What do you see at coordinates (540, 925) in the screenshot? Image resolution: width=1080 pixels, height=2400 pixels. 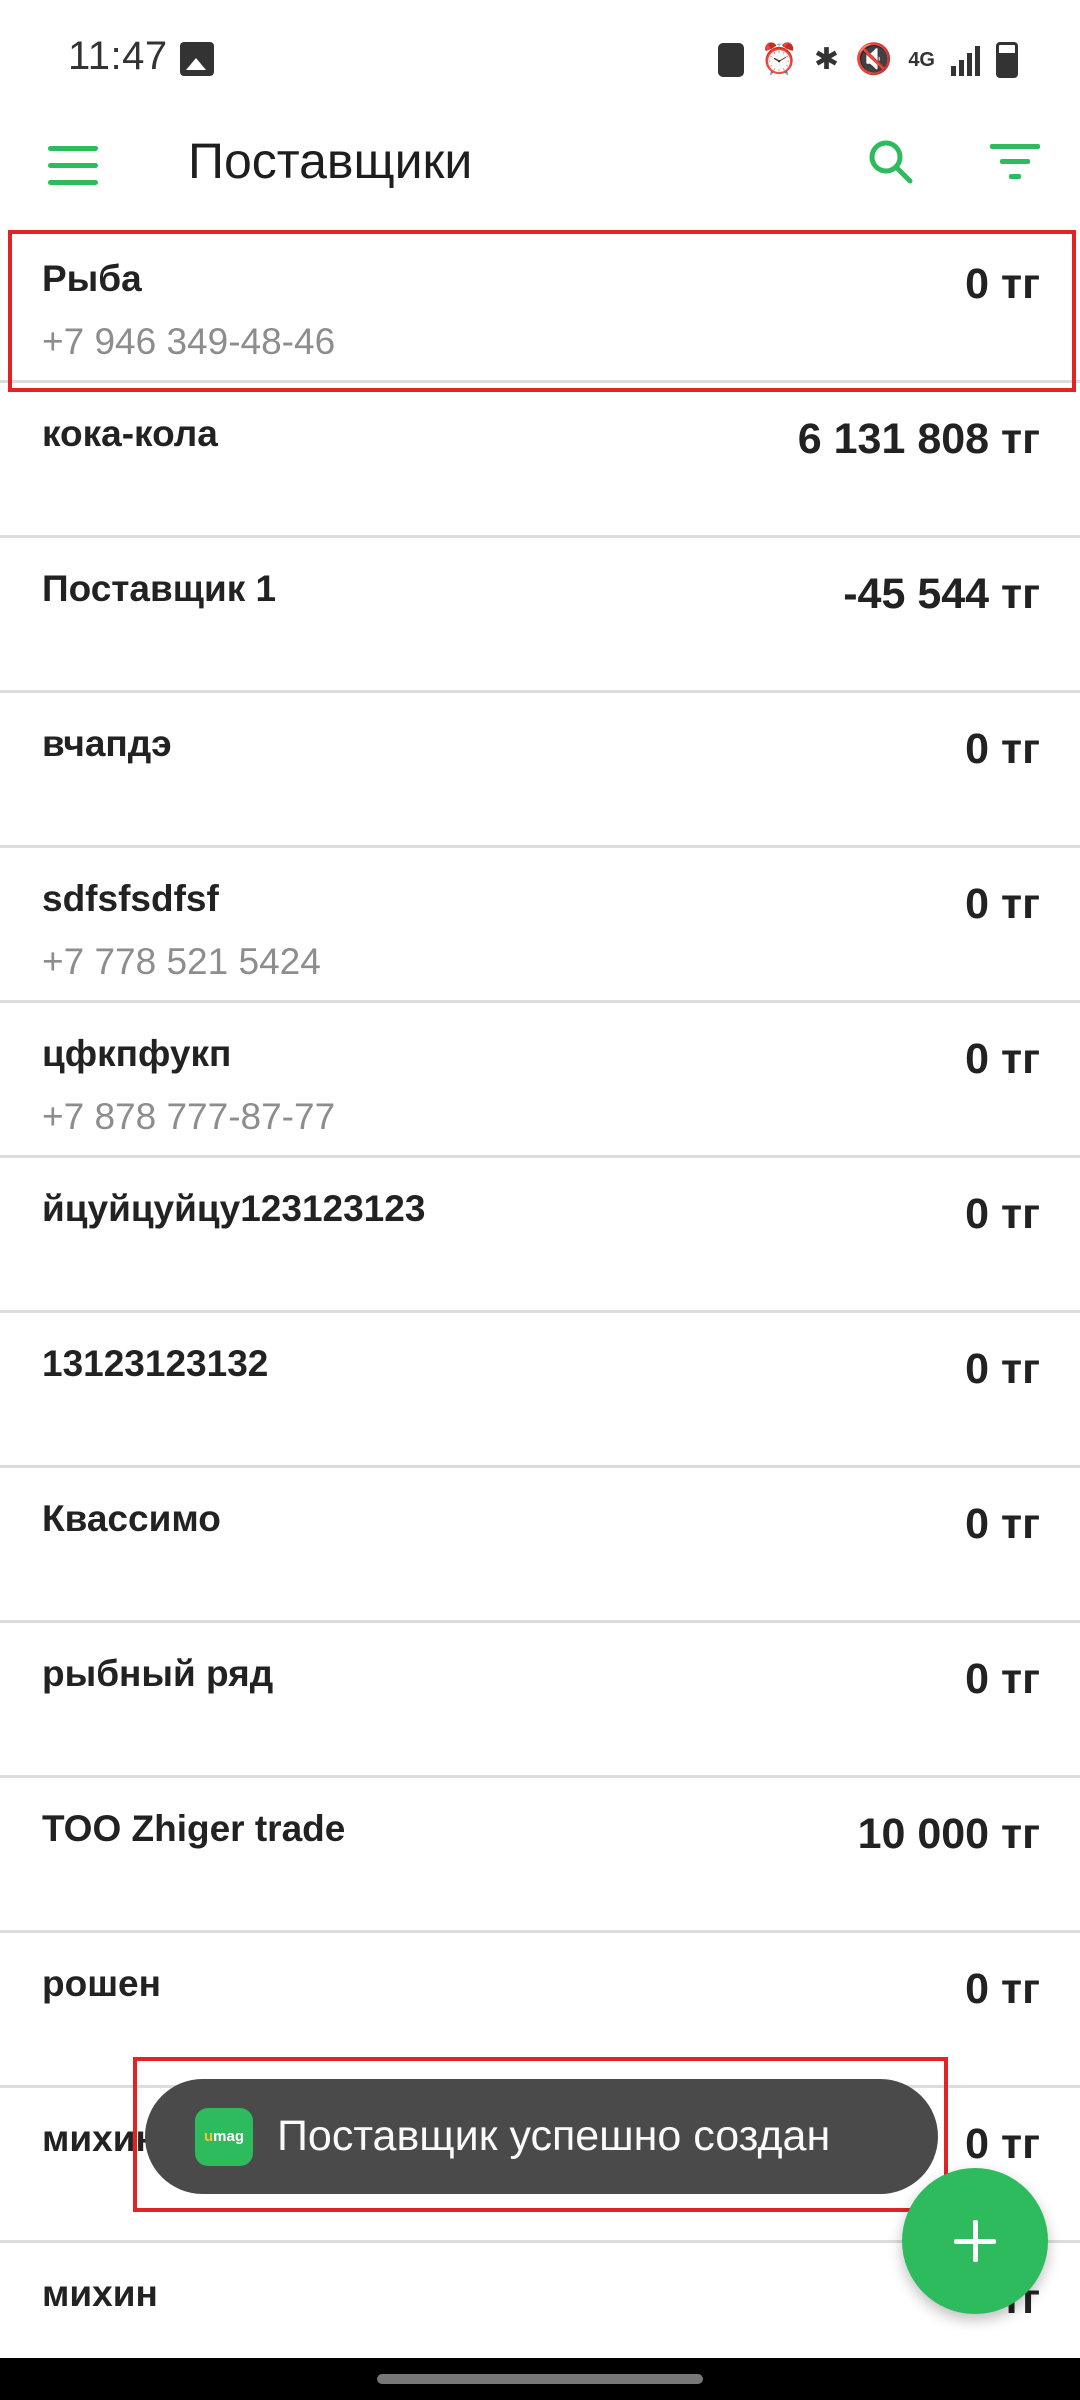 I see `supplier-row: sdfsfsdfsf +7 778 521 5424 0 тг` at bounding box center [540, 925].